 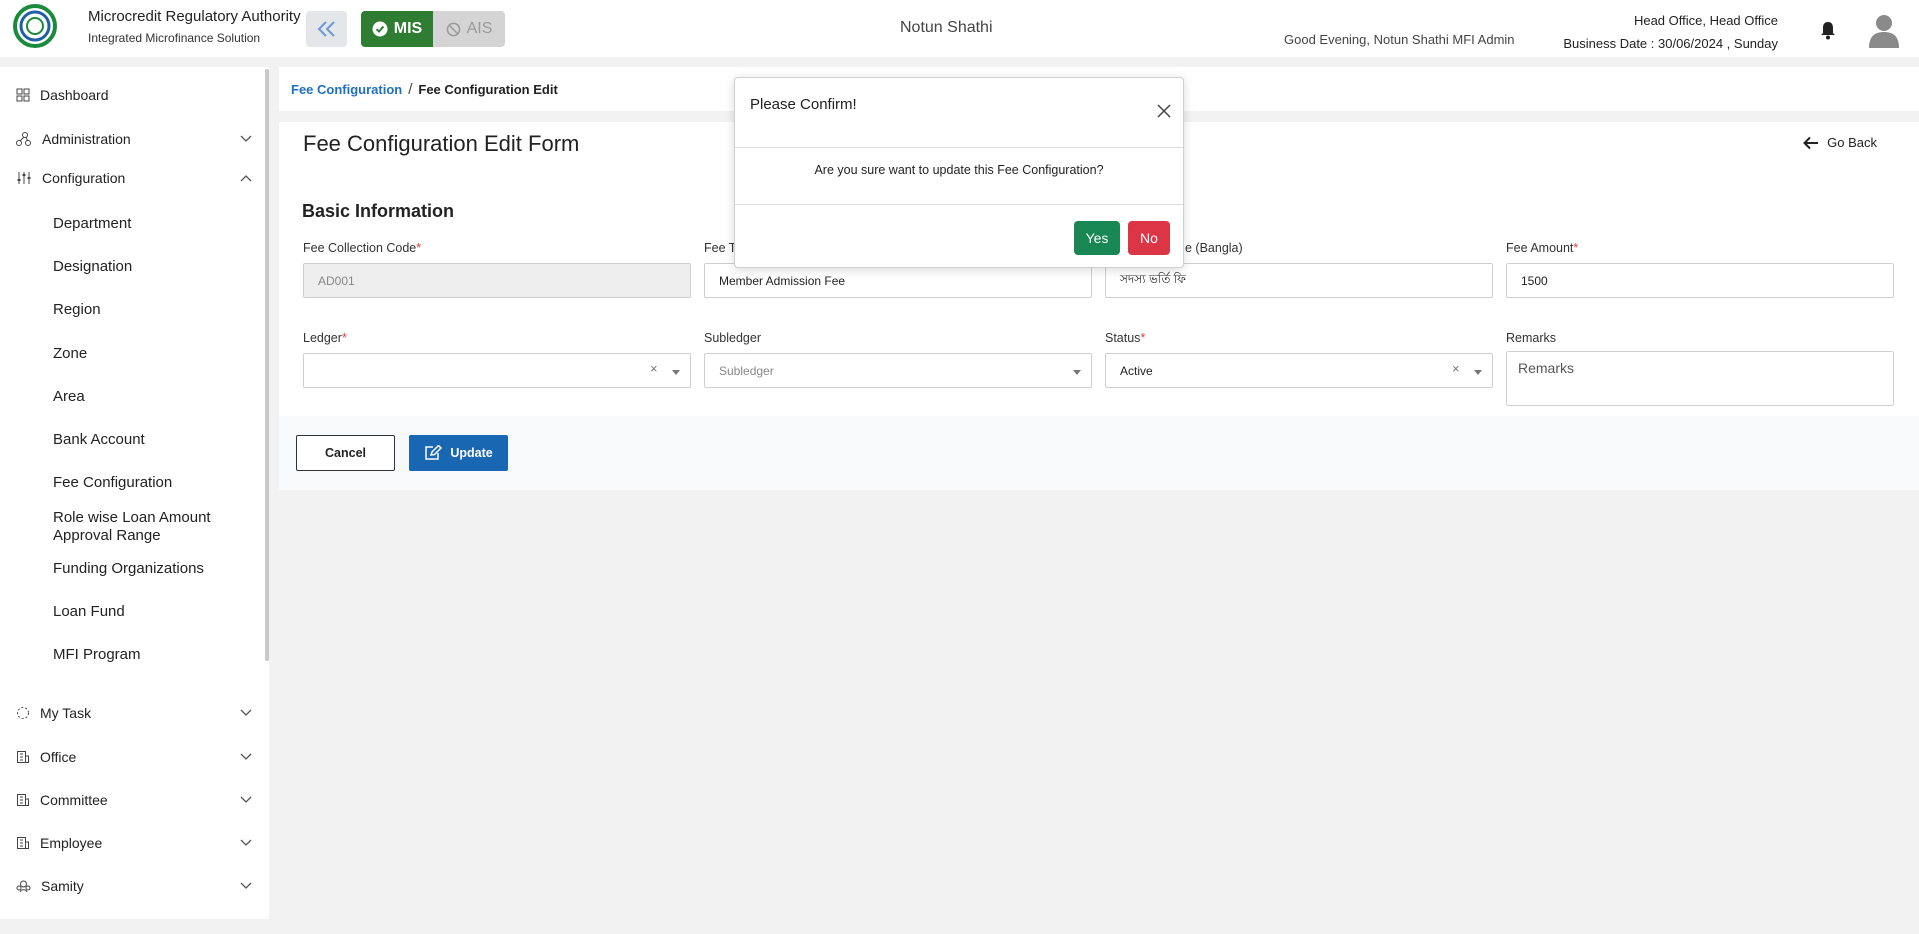 I want to click on fee-code-label-text: Fee Collection Code, so click(x=360, y=248).